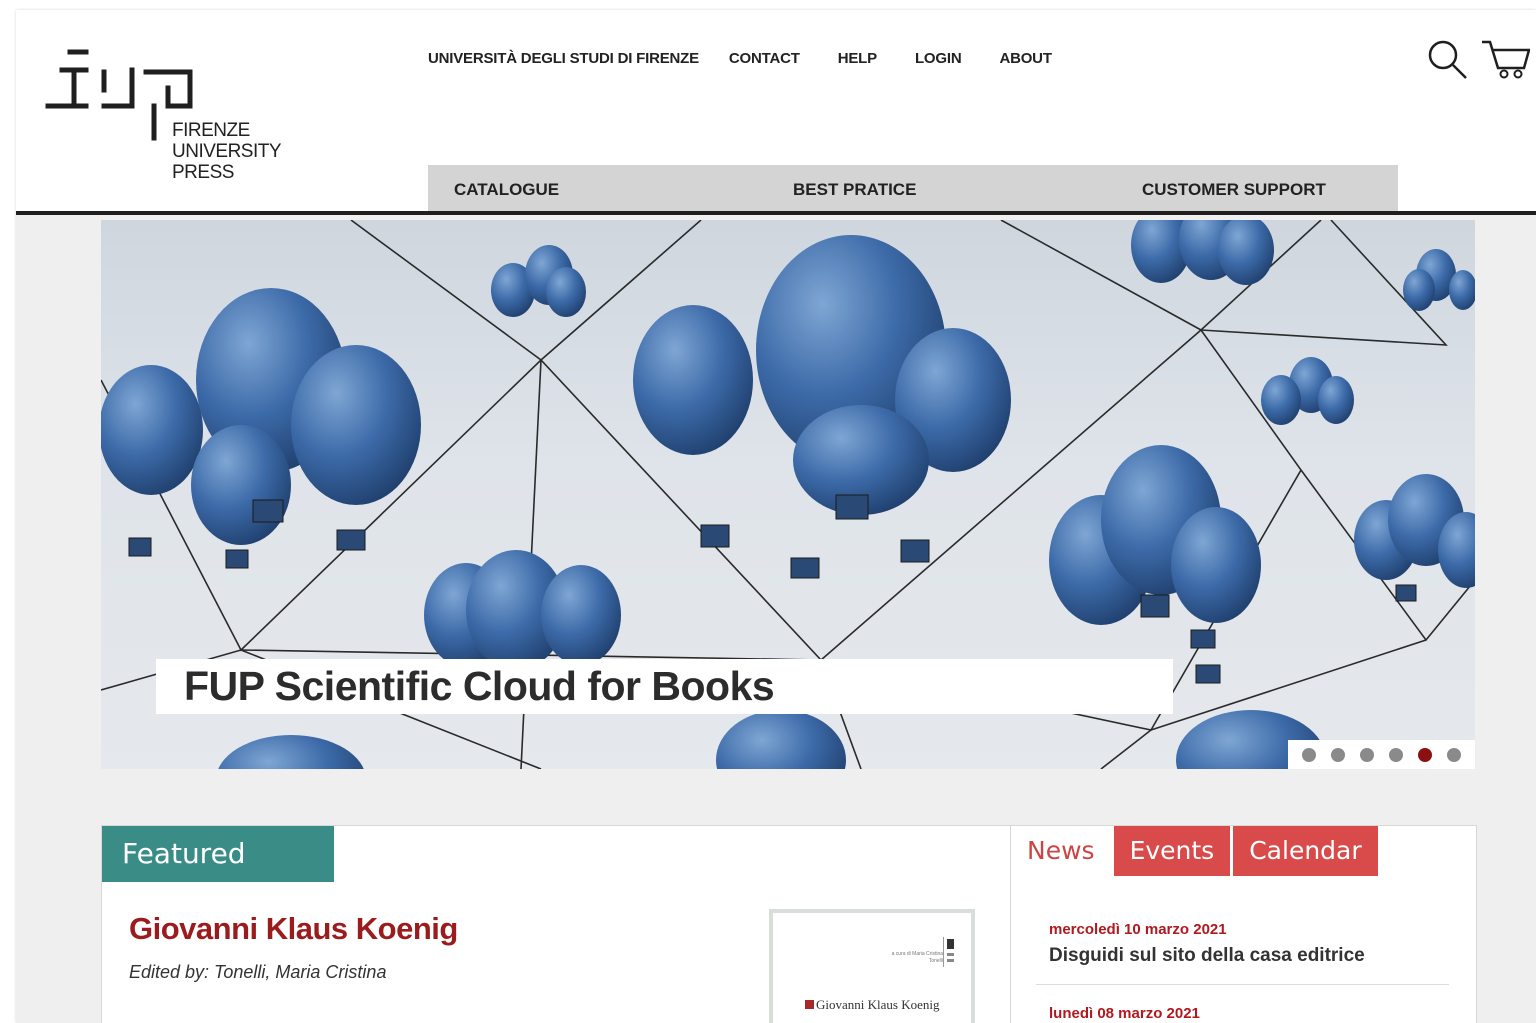 The image size is (1536, 1023). What do you see at coordinates (809, 1004) in the screenshot?
I see `cover-red-square` at bounding box center [809, 1004].